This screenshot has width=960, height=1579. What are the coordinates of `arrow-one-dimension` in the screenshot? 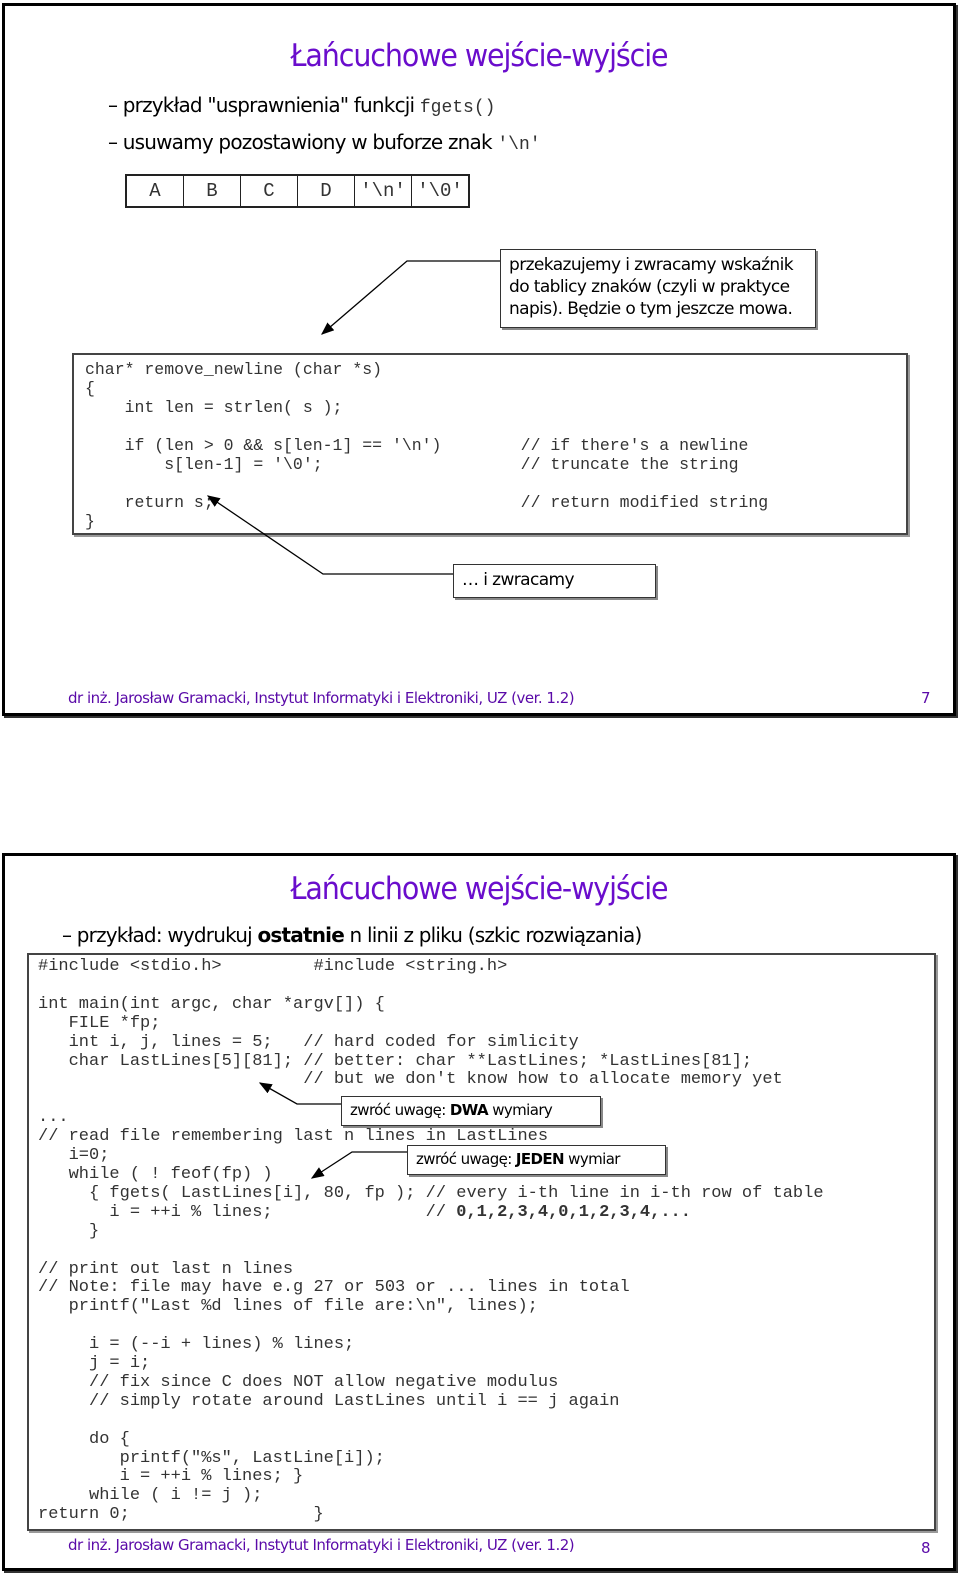 It's located at (358, 1165).